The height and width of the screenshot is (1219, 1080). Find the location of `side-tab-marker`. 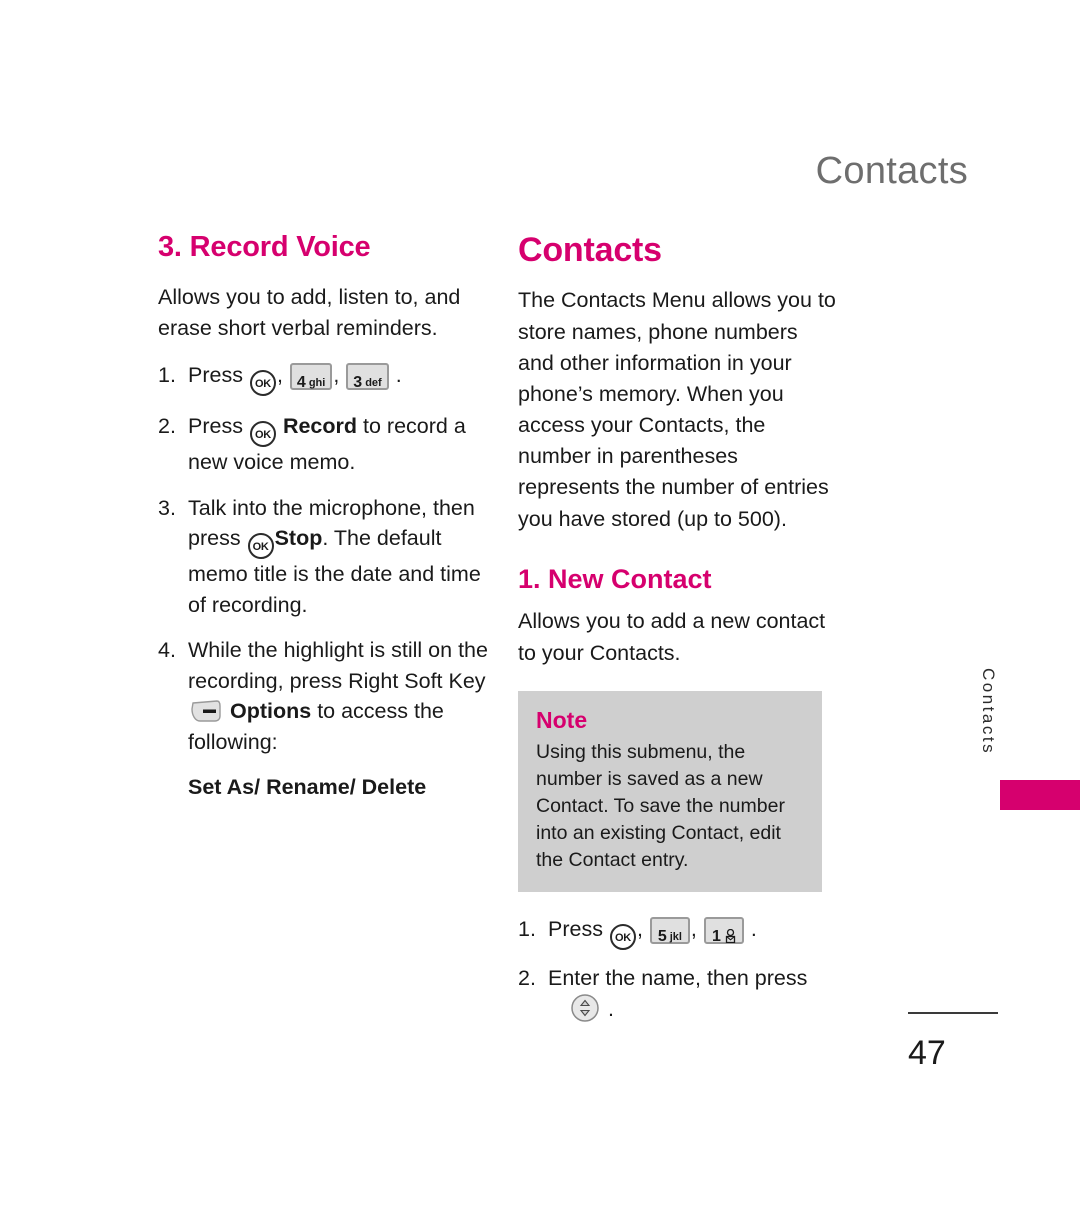

side-tab-marker is located at coordinates (1040, 795).